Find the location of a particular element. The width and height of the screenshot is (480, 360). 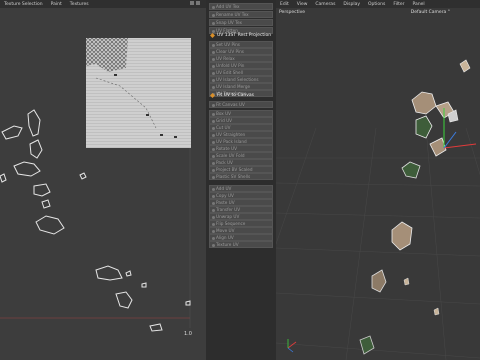

panel-item: Unwrap UV is located at coordinates (241, 216).